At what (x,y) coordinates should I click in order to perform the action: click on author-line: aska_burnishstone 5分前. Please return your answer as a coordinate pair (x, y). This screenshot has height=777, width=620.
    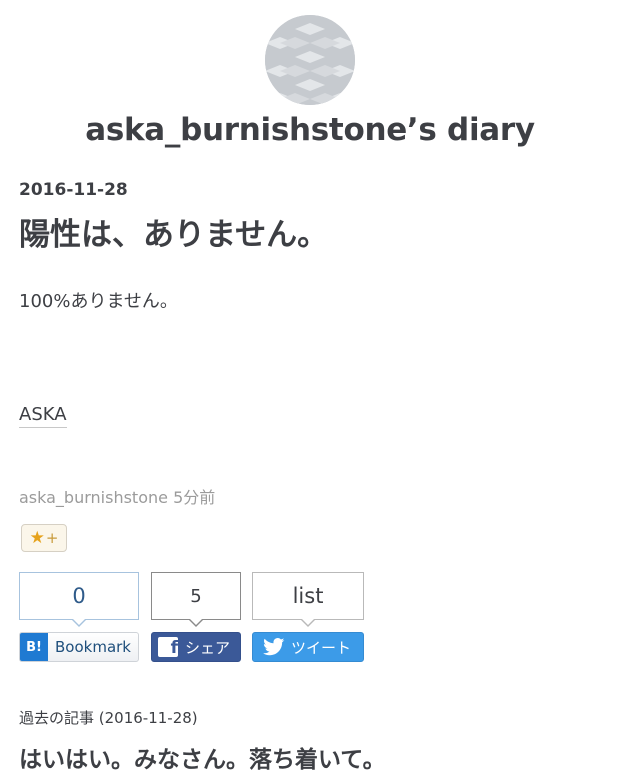
    Looking at the image, I should click on (117, 496).